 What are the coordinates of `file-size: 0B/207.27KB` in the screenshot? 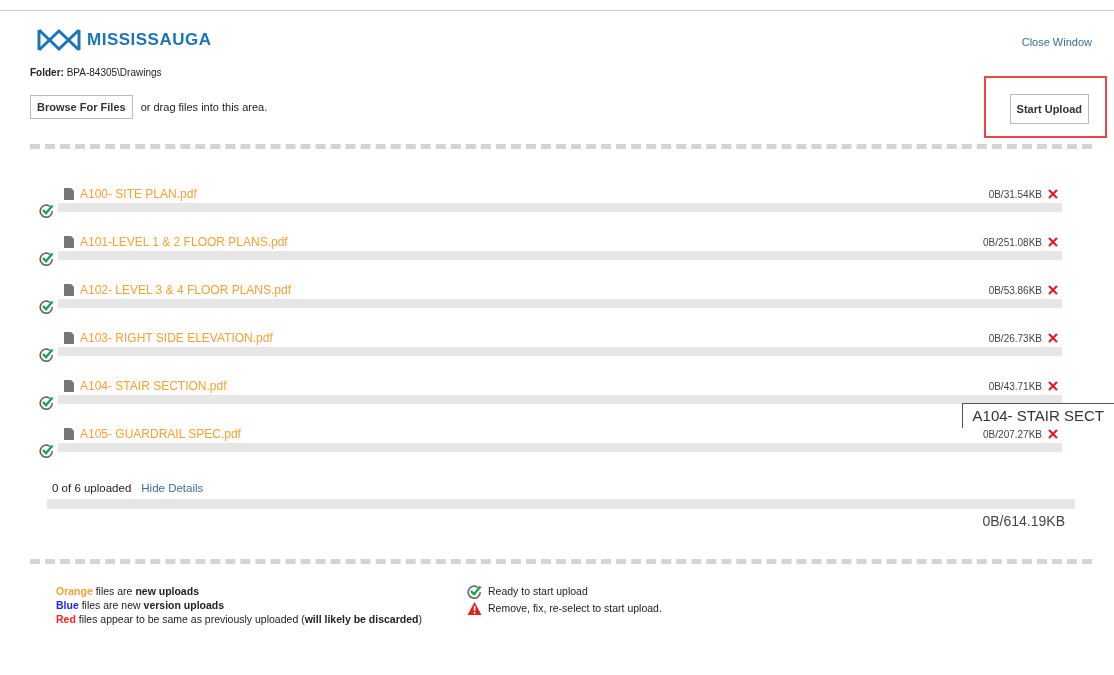 It's located at (1012, 434).